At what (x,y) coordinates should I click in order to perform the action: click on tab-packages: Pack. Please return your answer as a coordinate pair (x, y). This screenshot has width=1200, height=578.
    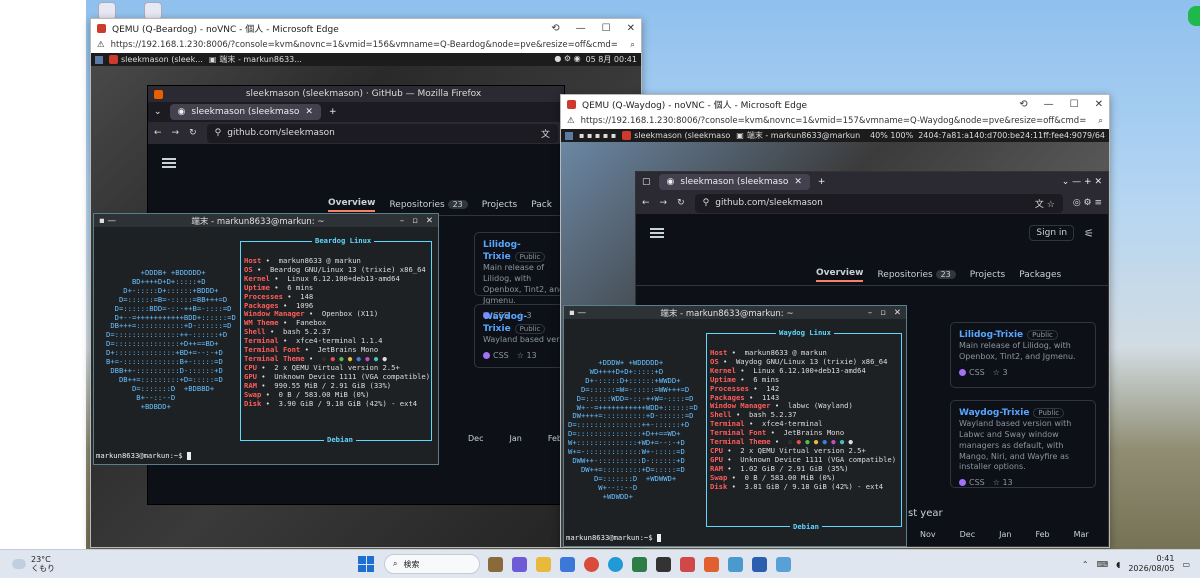
    Looking at the image, I should click on (541, 205).